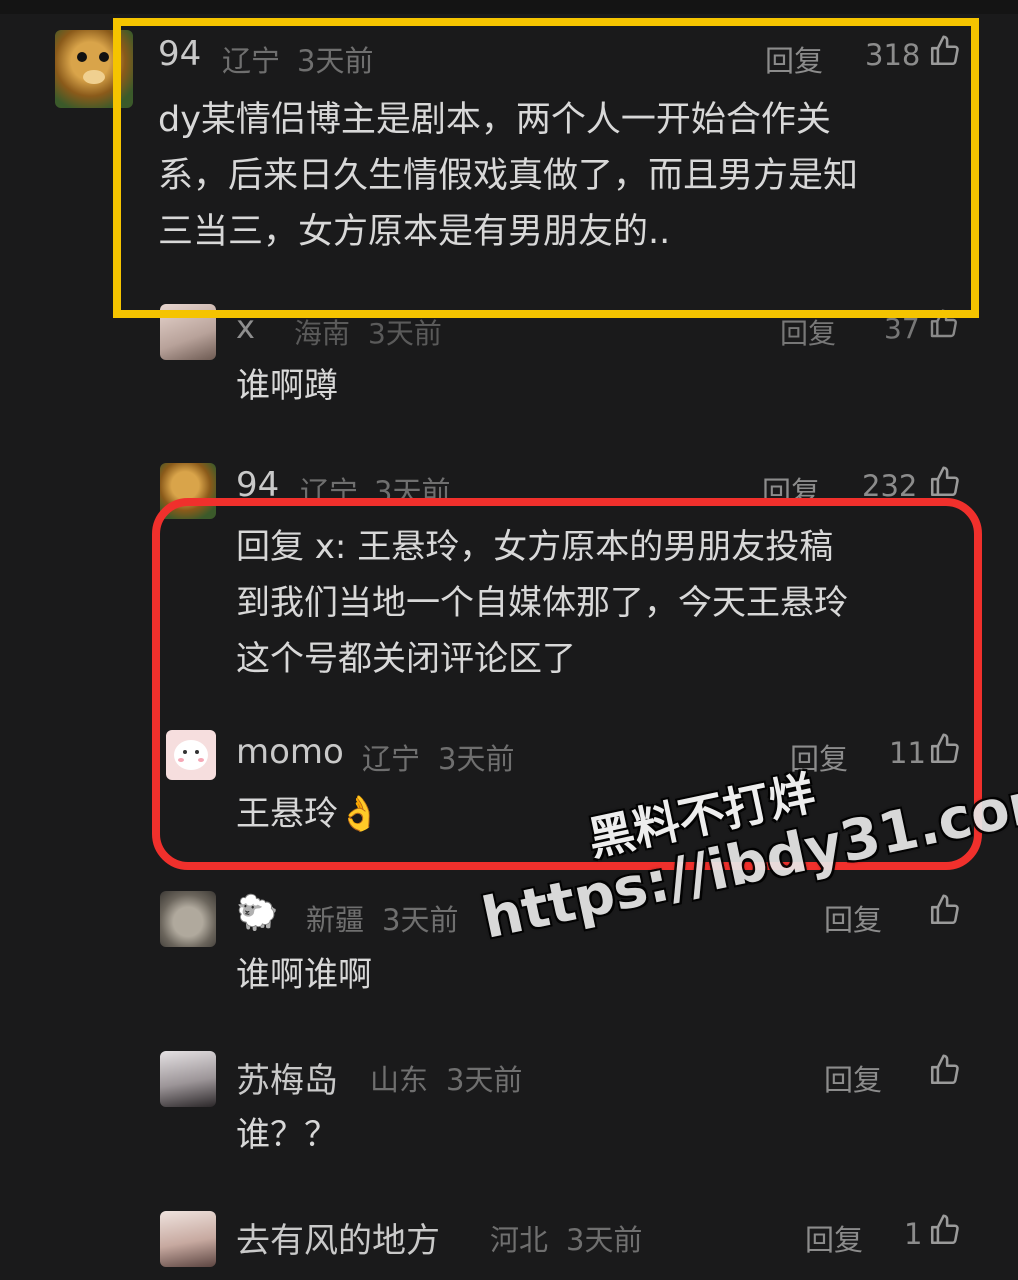  I want to click on like-count: 1, so click(913, 1234).